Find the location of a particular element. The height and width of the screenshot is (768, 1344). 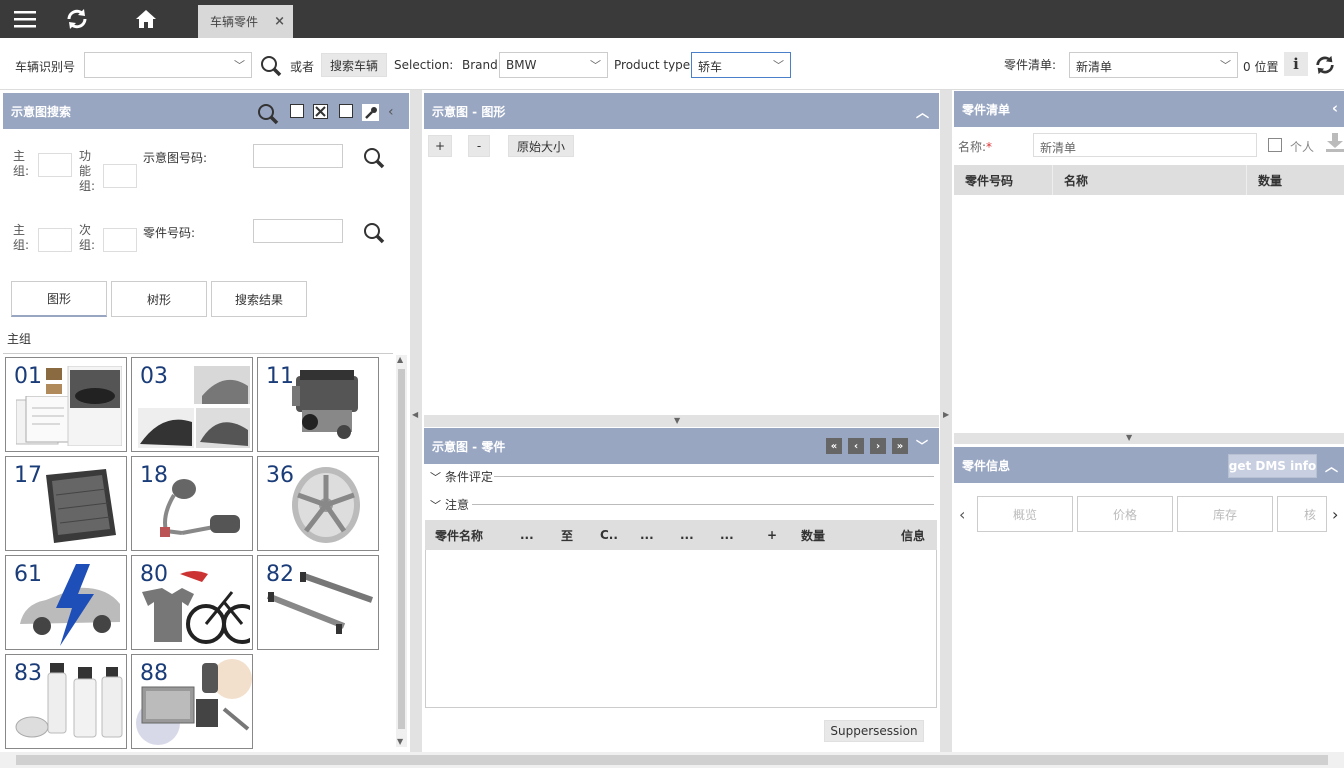

group-tile-36: 36 is located at coordinates (318, 503).